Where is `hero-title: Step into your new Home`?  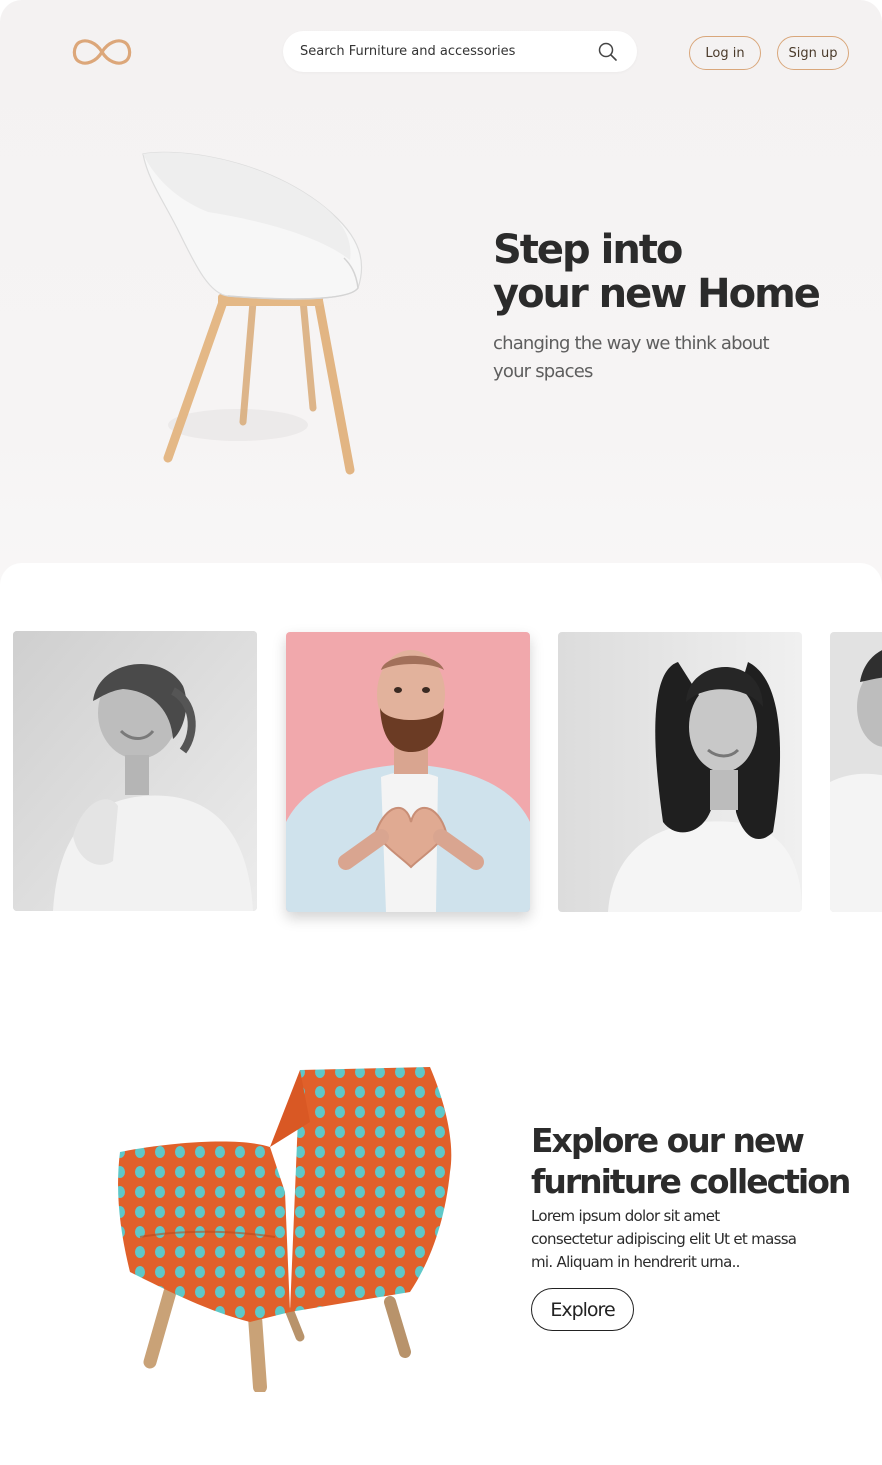
hero-title: Step into your new Home is located at coordinates (663, 272).